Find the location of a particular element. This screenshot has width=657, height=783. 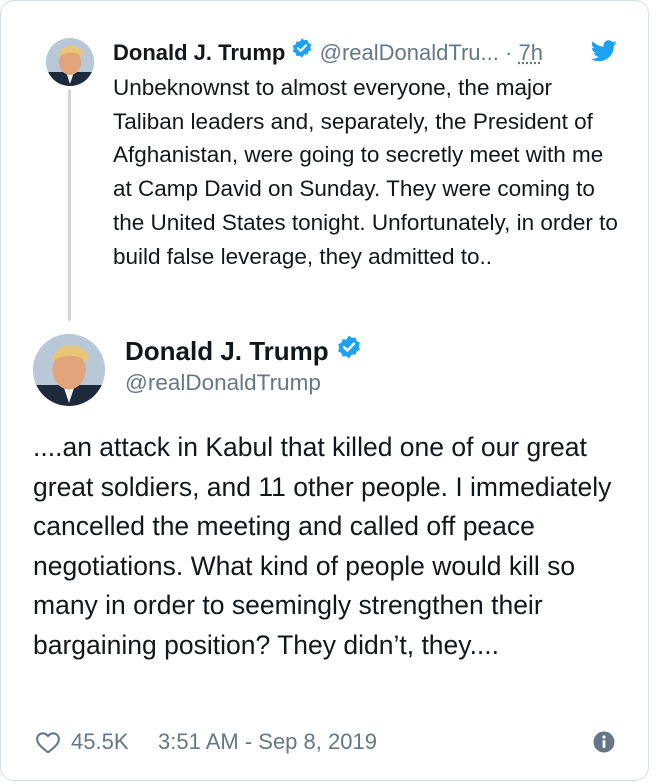

main-author-name: Donald J. Trump is located at coordinates (243, 352).